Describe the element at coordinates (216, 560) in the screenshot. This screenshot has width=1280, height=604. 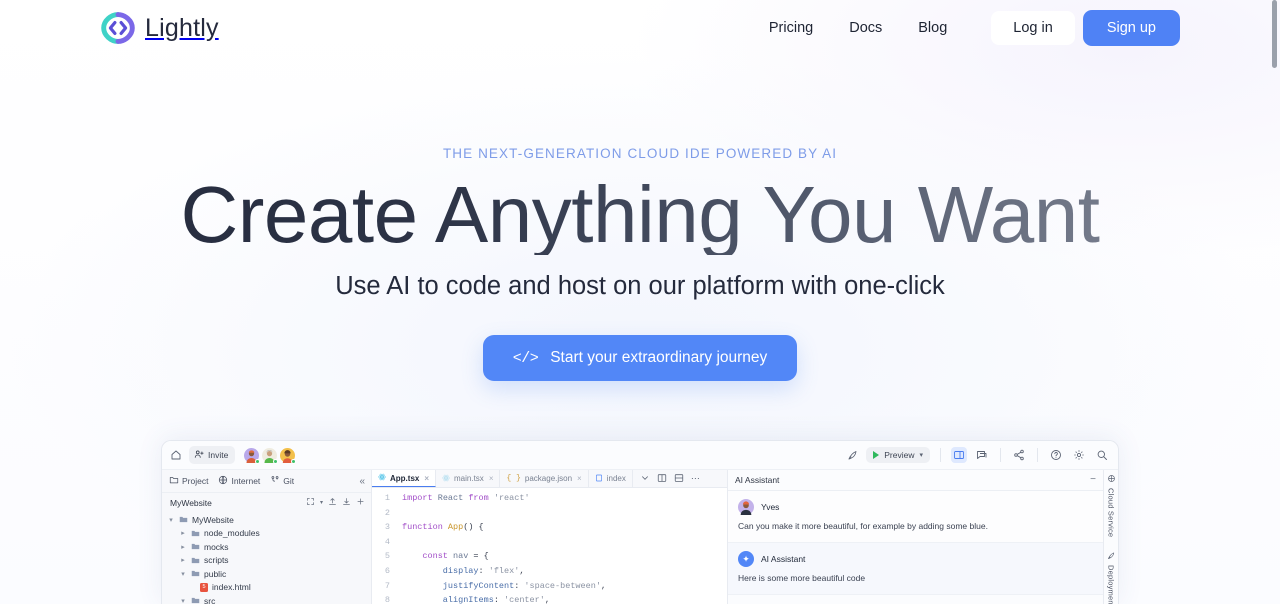
I see `tree-item-label: scripts` at that location.